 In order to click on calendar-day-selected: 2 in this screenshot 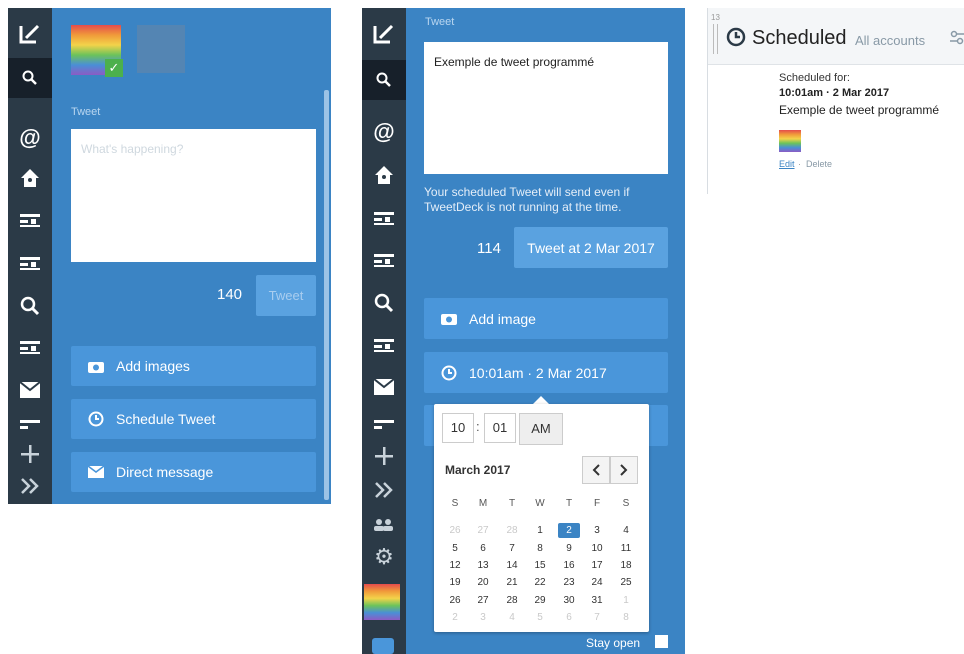, I will do `click(569, 530)`.